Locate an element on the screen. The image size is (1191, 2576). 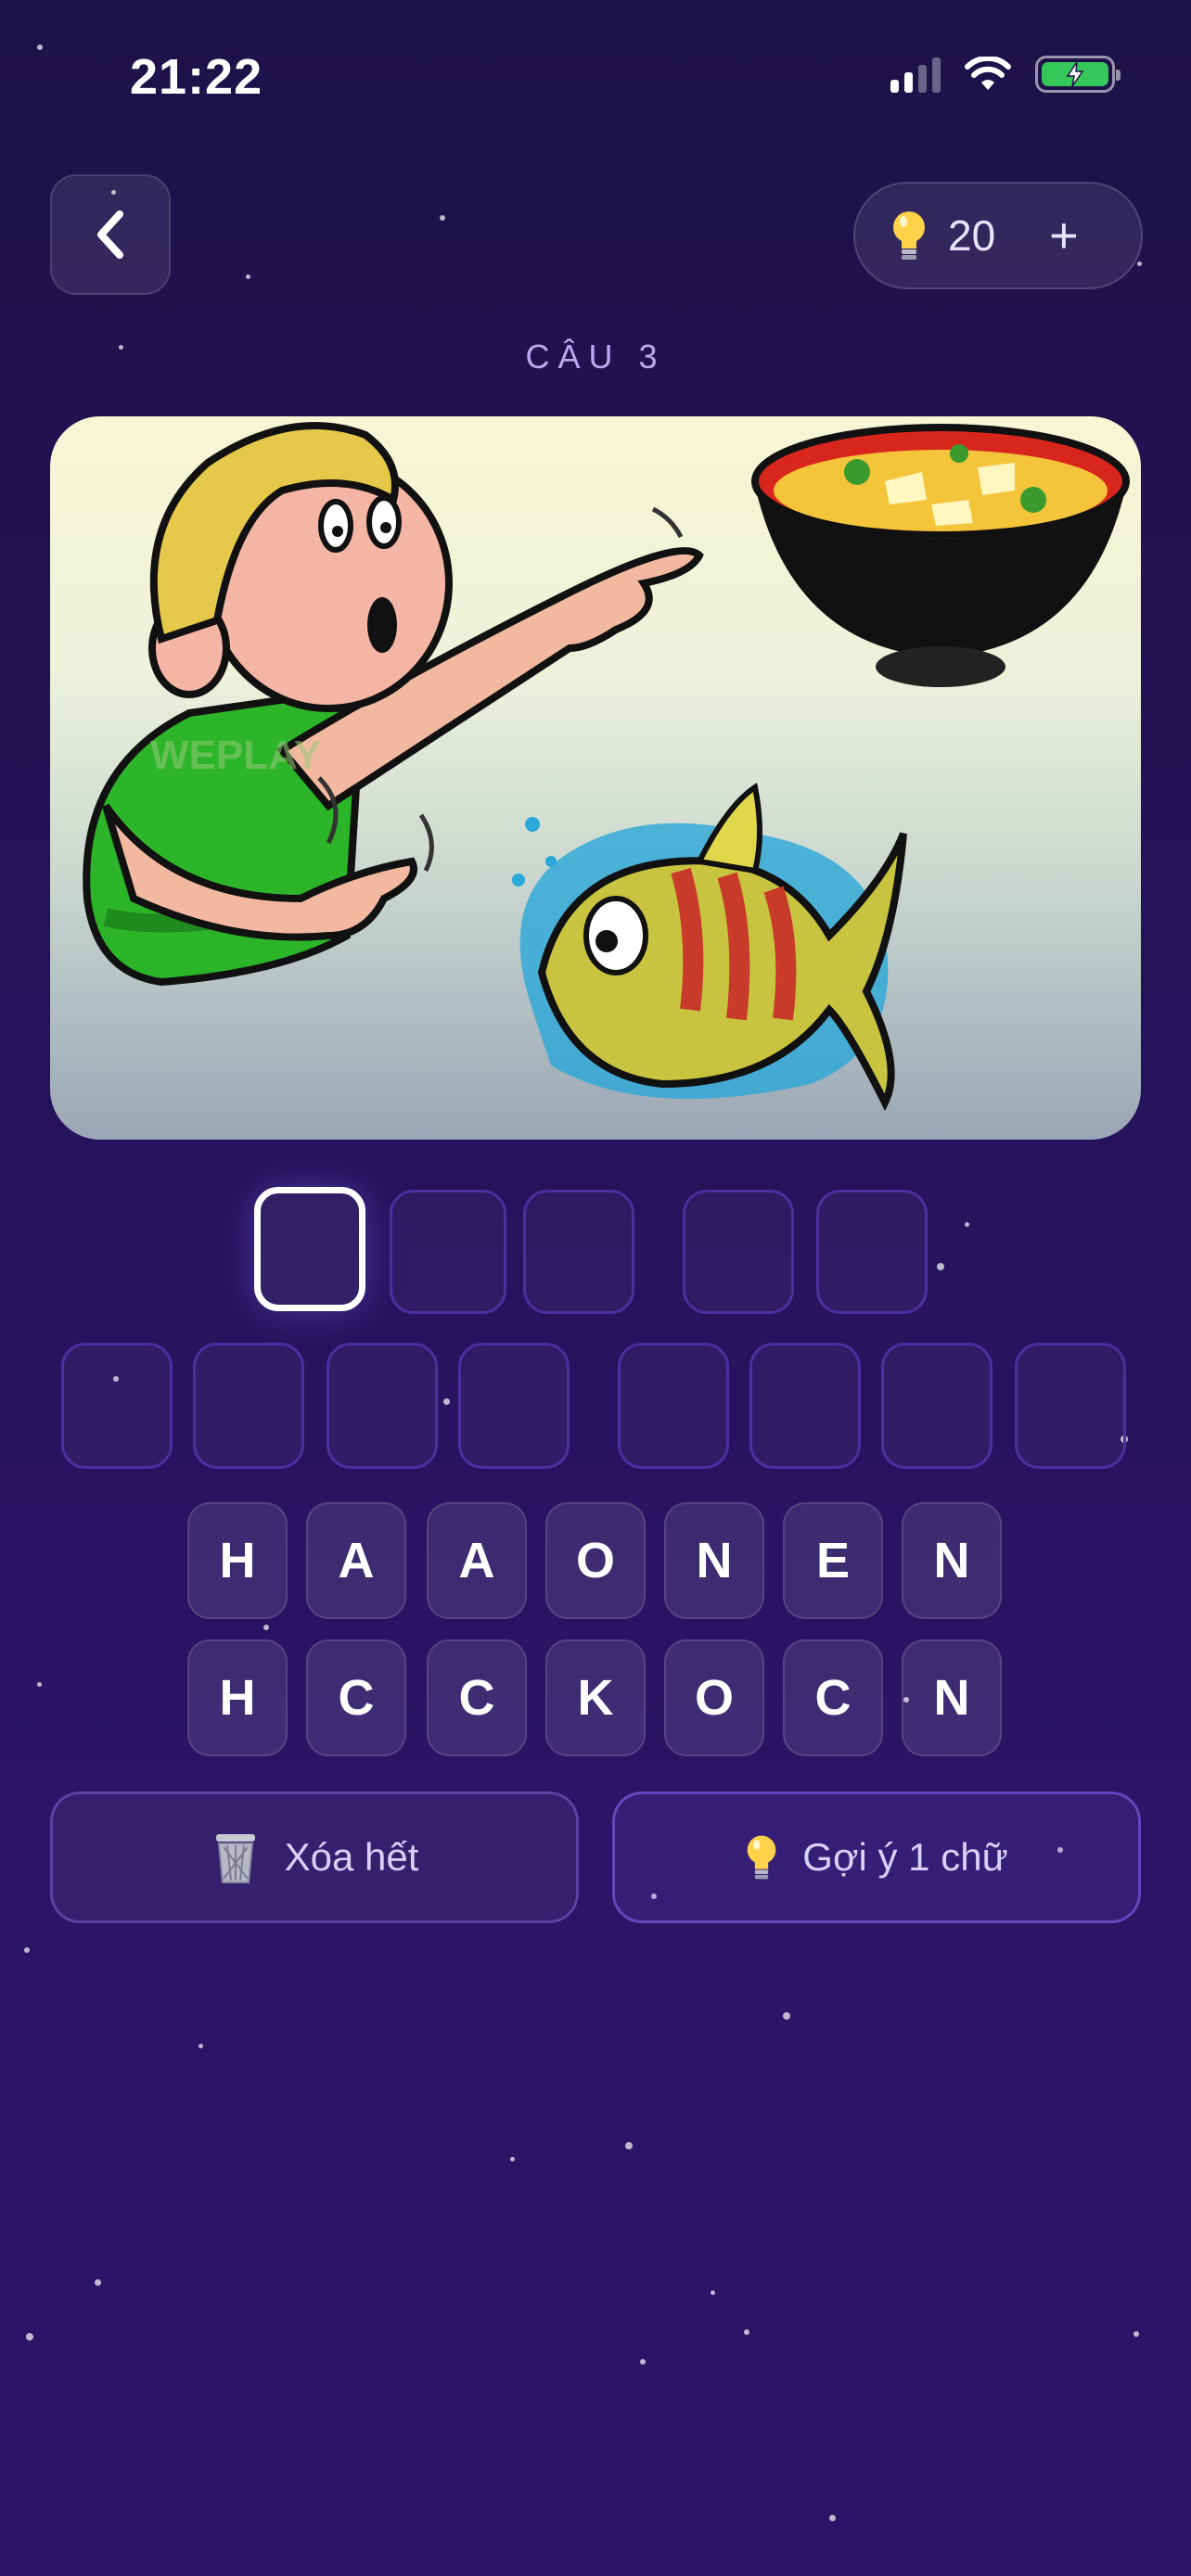
clear-all-label: Xóa hết is located at coordinates (351, 1857).